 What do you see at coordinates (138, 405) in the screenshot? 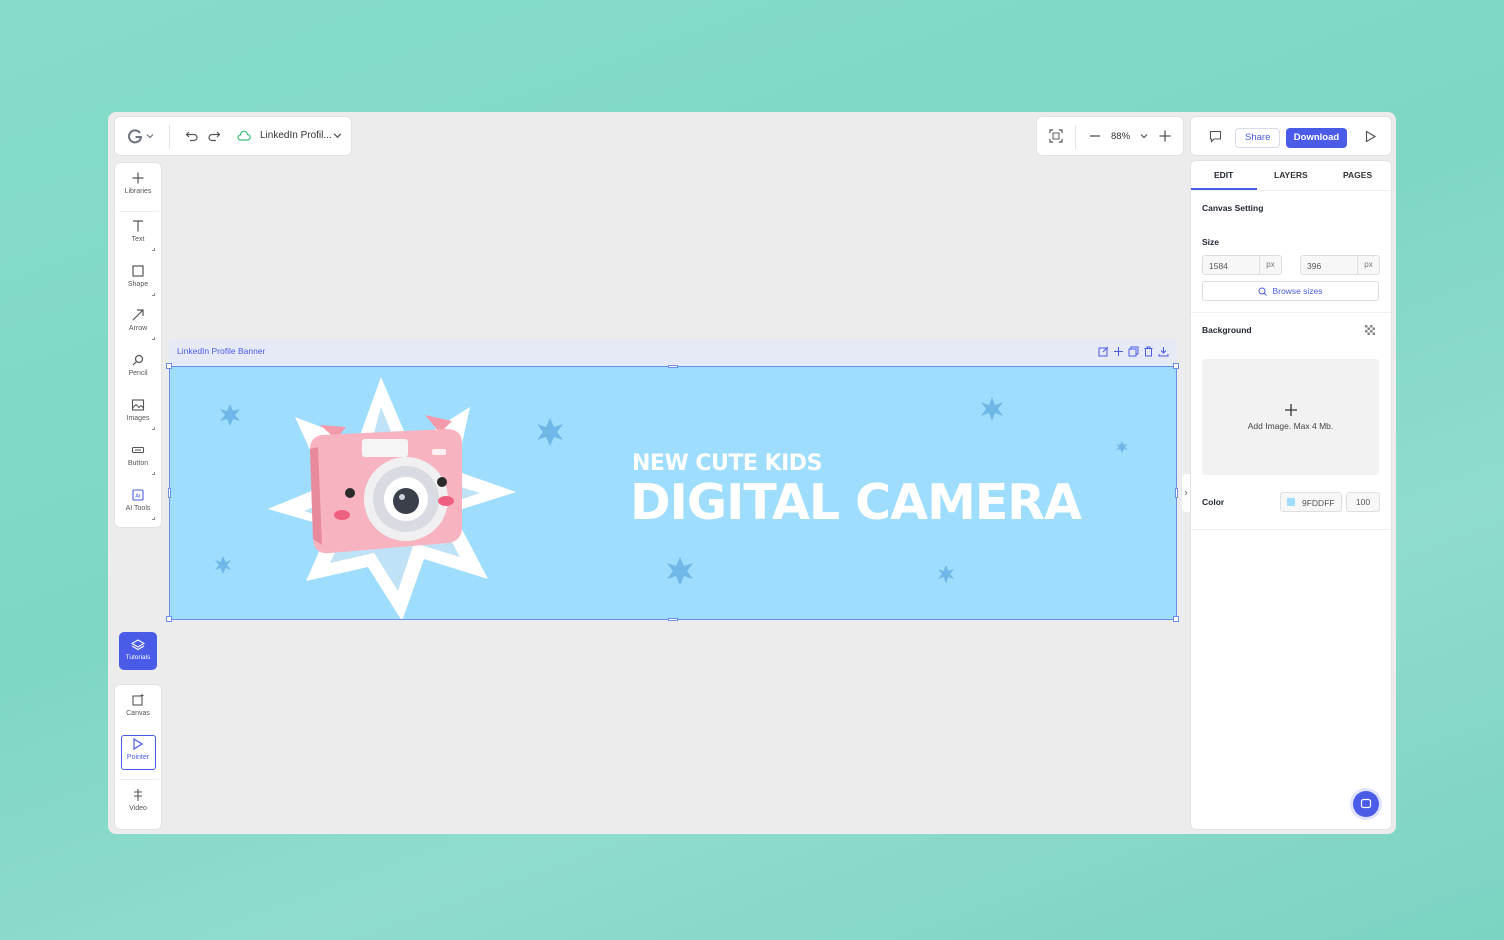
I see `image-icon` at bounding box center [138, 405].